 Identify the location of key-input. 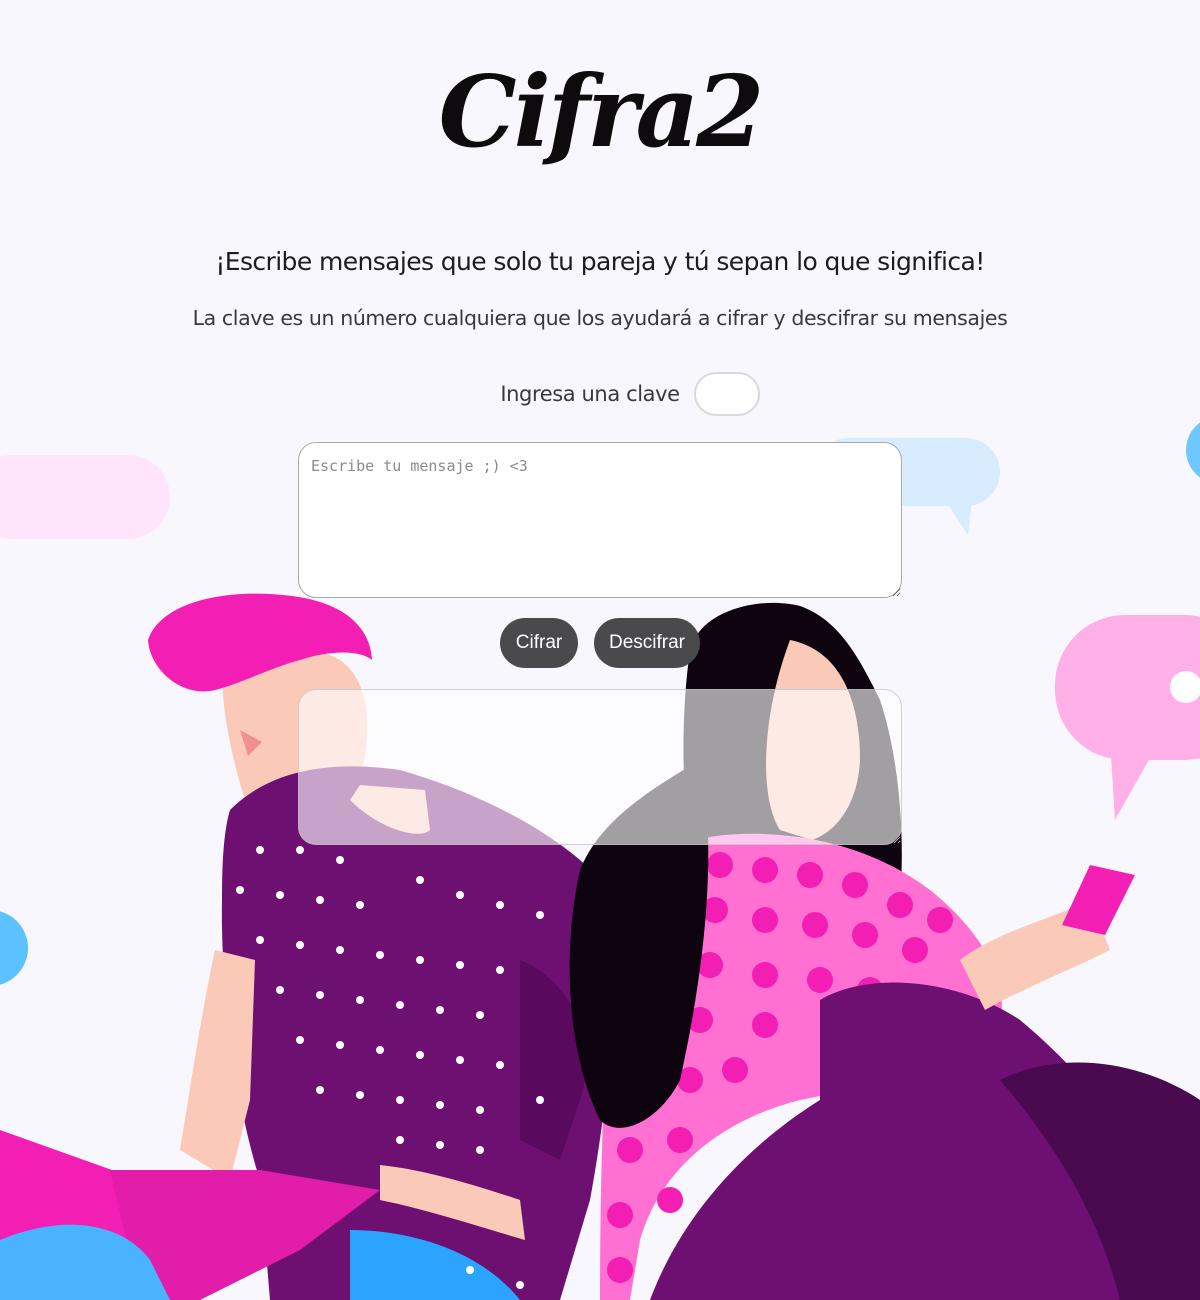
(726, 394).